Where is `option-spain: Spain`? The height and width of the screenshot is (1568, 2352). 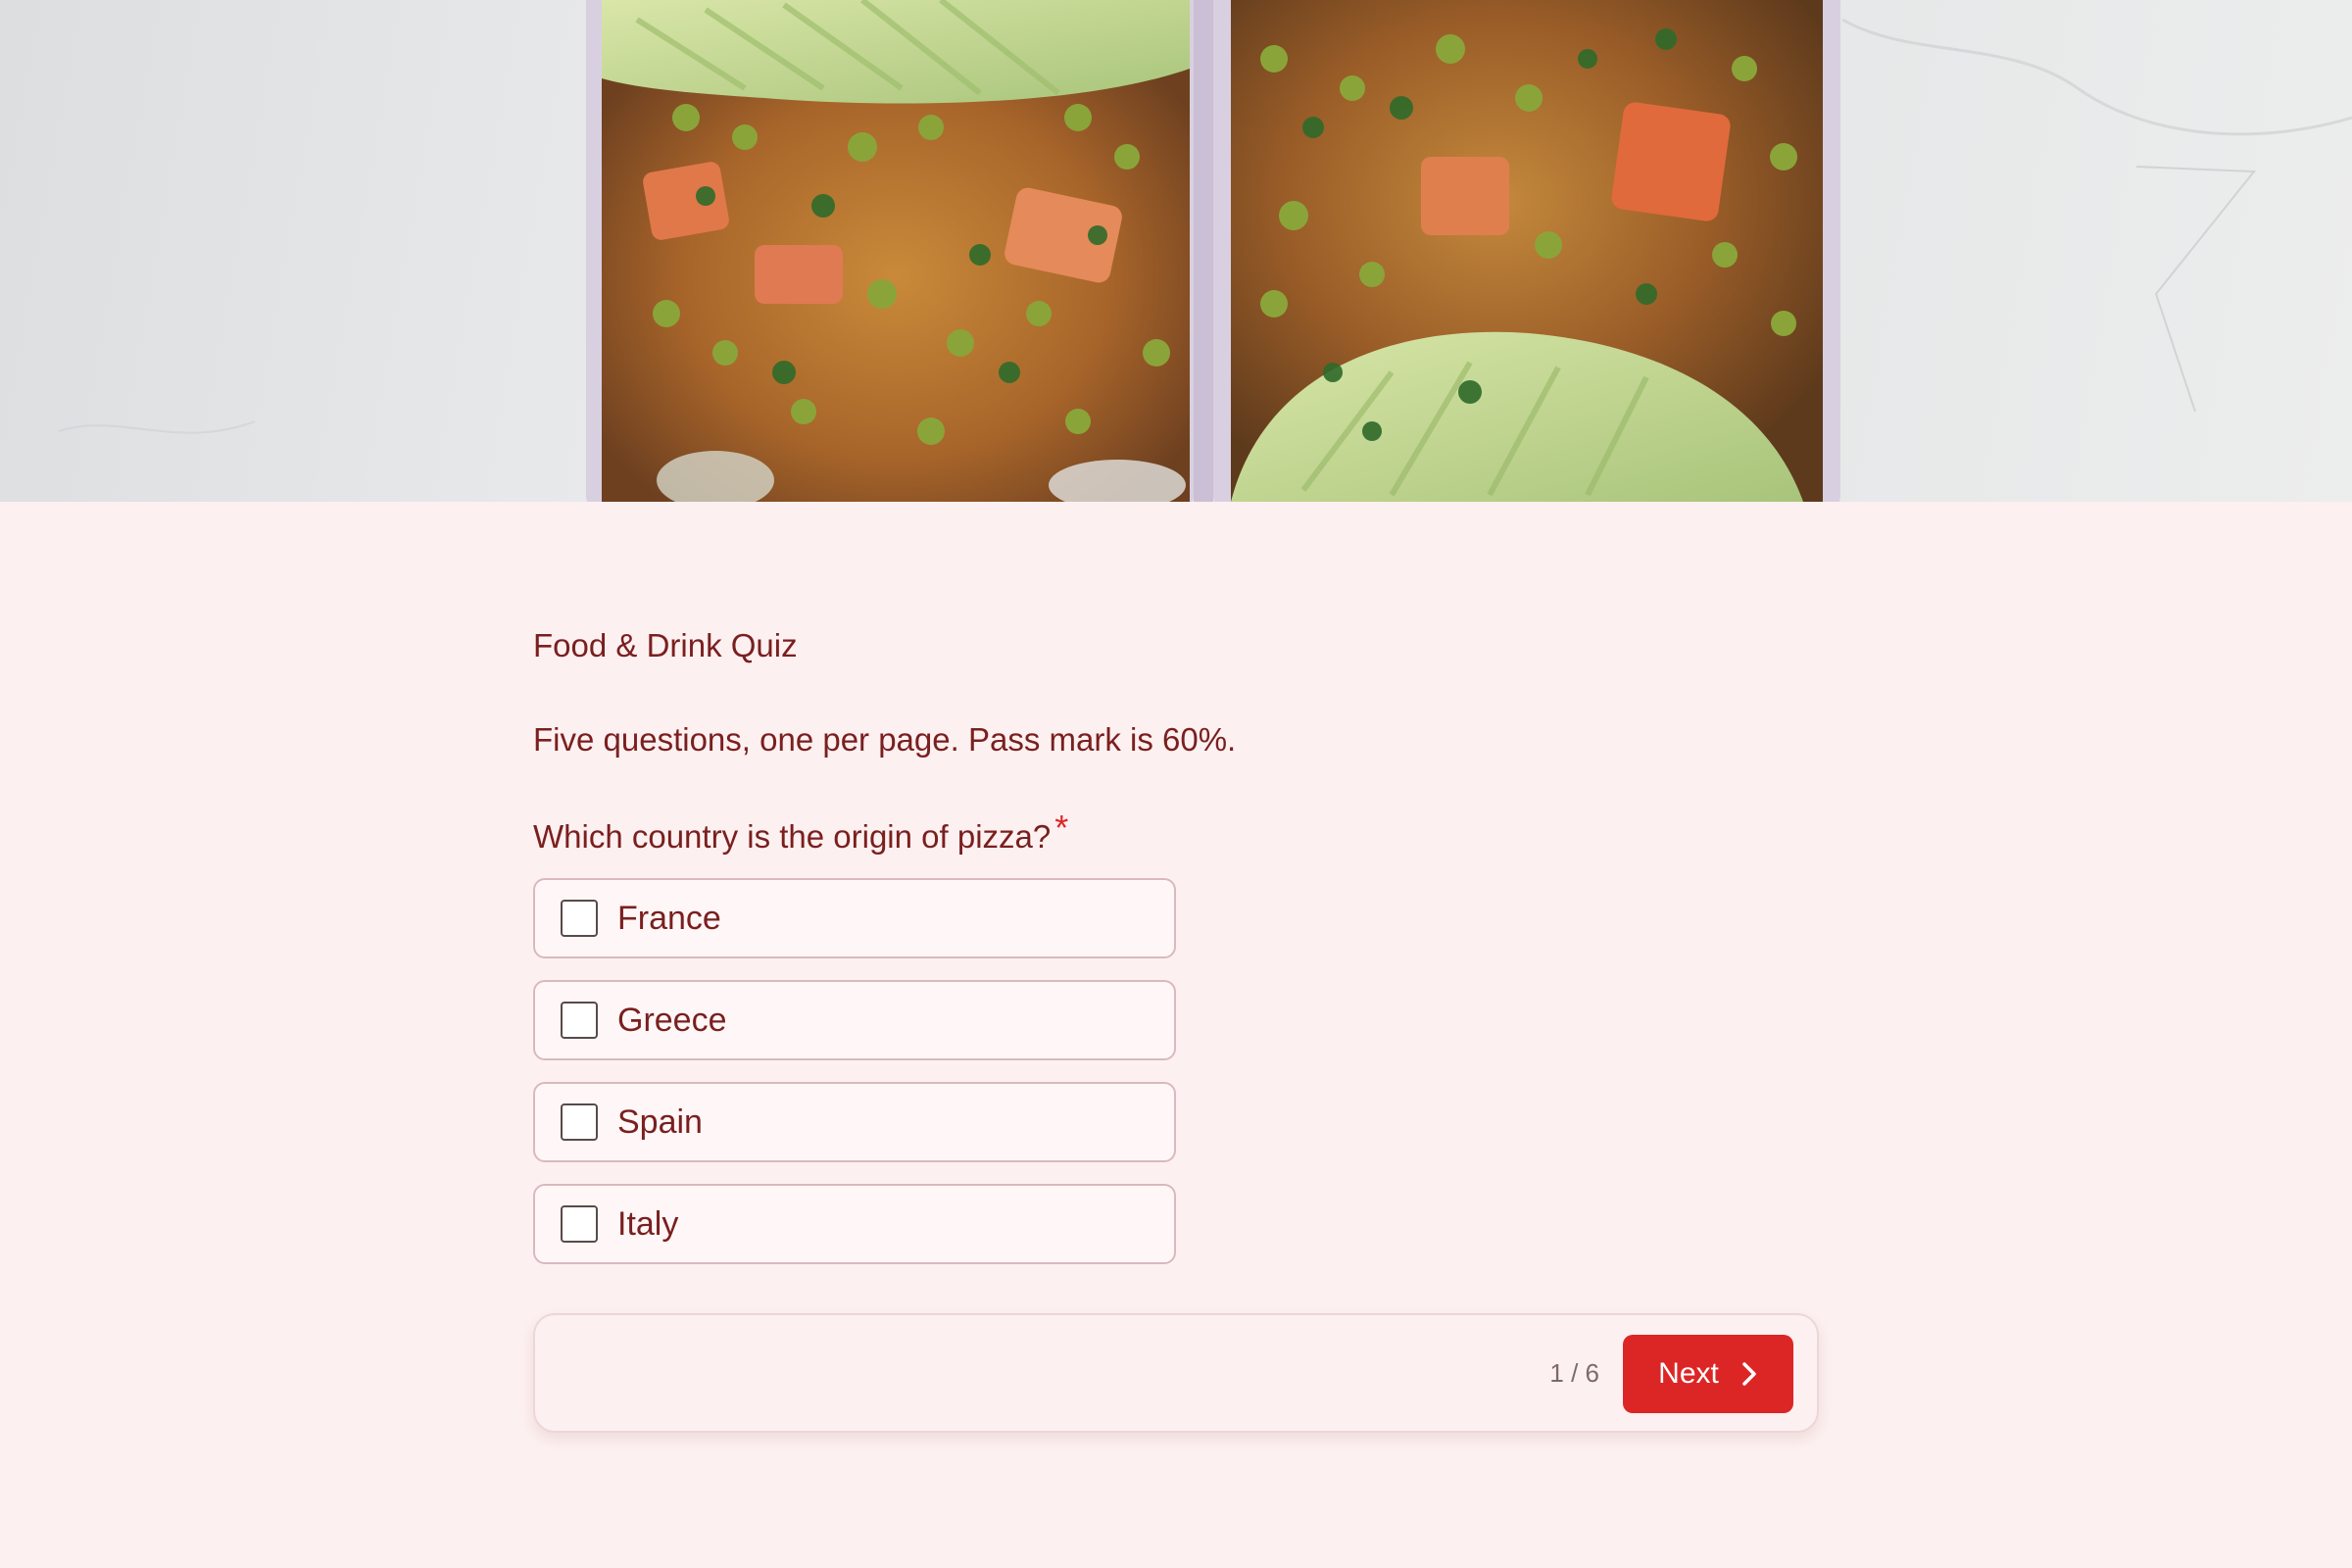 option-spain: Spain is located at coordinates (854, 1122).